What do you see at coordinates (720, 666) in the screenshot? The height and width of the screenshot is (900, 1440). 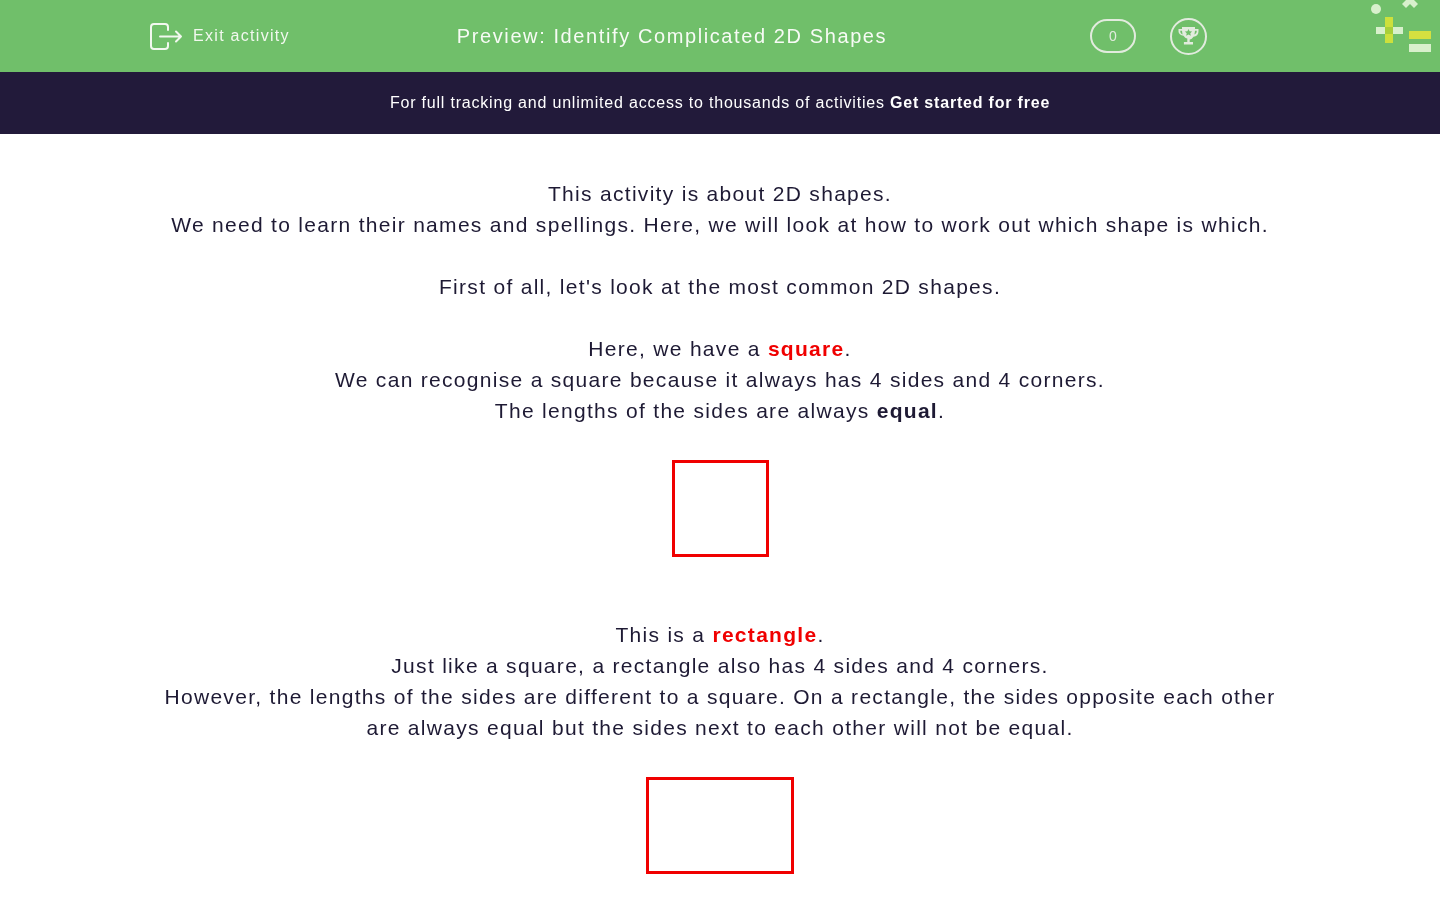 I see `body-text: Just like a square, a rectangle also has 4 sides and 4 corners.` at bounding box center [720, 666].